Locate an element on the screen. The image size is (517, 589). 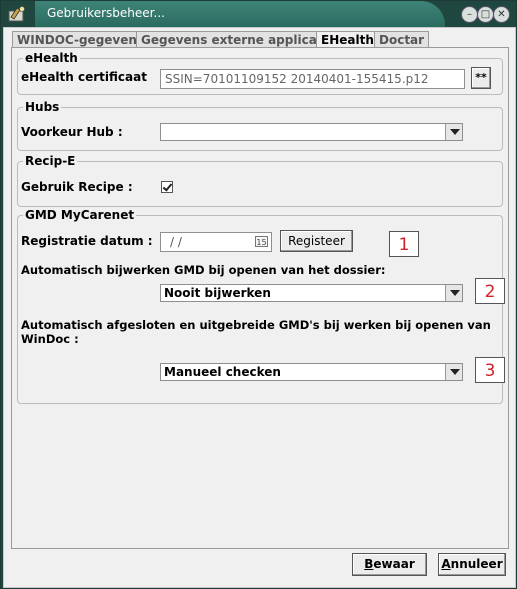
auto-closed-select: Manueel checken is located at coordinates (311, 372).